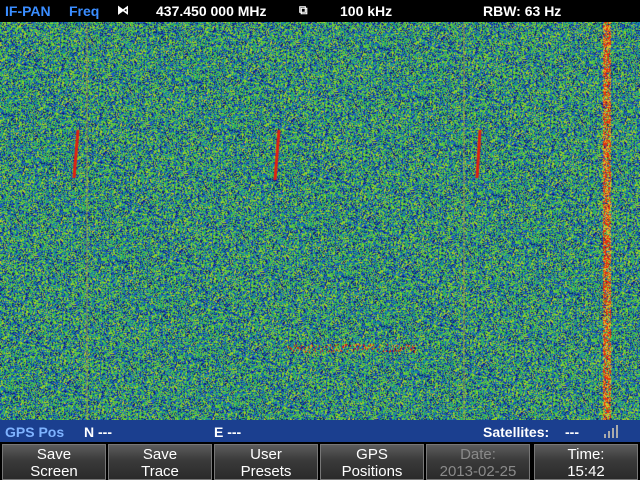 Image resolution: width=640 pixels, height=480 pixels. I want to click on gps-status-bar: GPS Pos N --- E --- Satellites: ---, so click(320, 431).